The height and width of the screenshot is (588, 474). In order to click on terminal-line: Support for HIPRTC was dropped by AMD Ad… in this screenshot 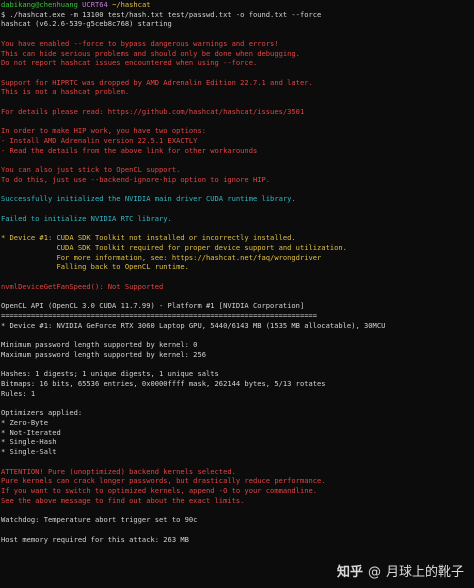, I will do `click(237, 83)`.